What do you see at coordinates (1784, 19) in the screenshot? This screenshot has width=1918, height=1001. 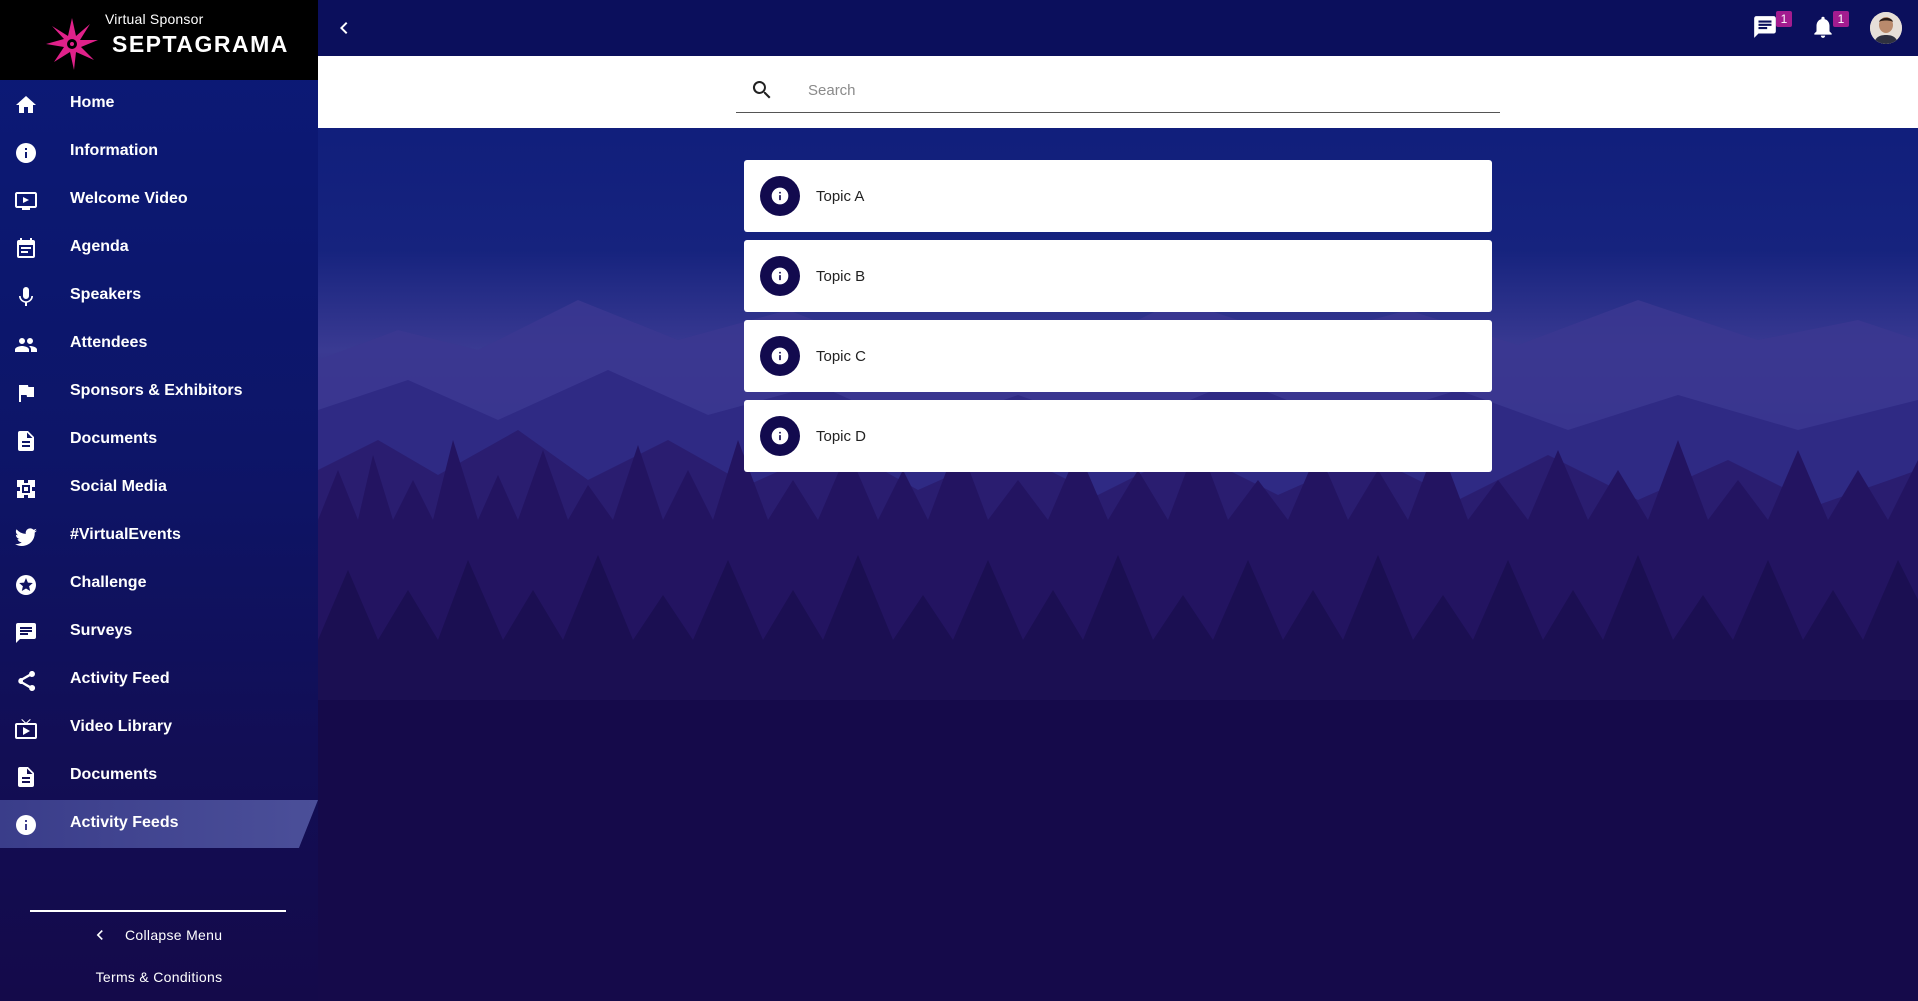 I see `chat-badge: 1` at bounding box center [1784, 19].